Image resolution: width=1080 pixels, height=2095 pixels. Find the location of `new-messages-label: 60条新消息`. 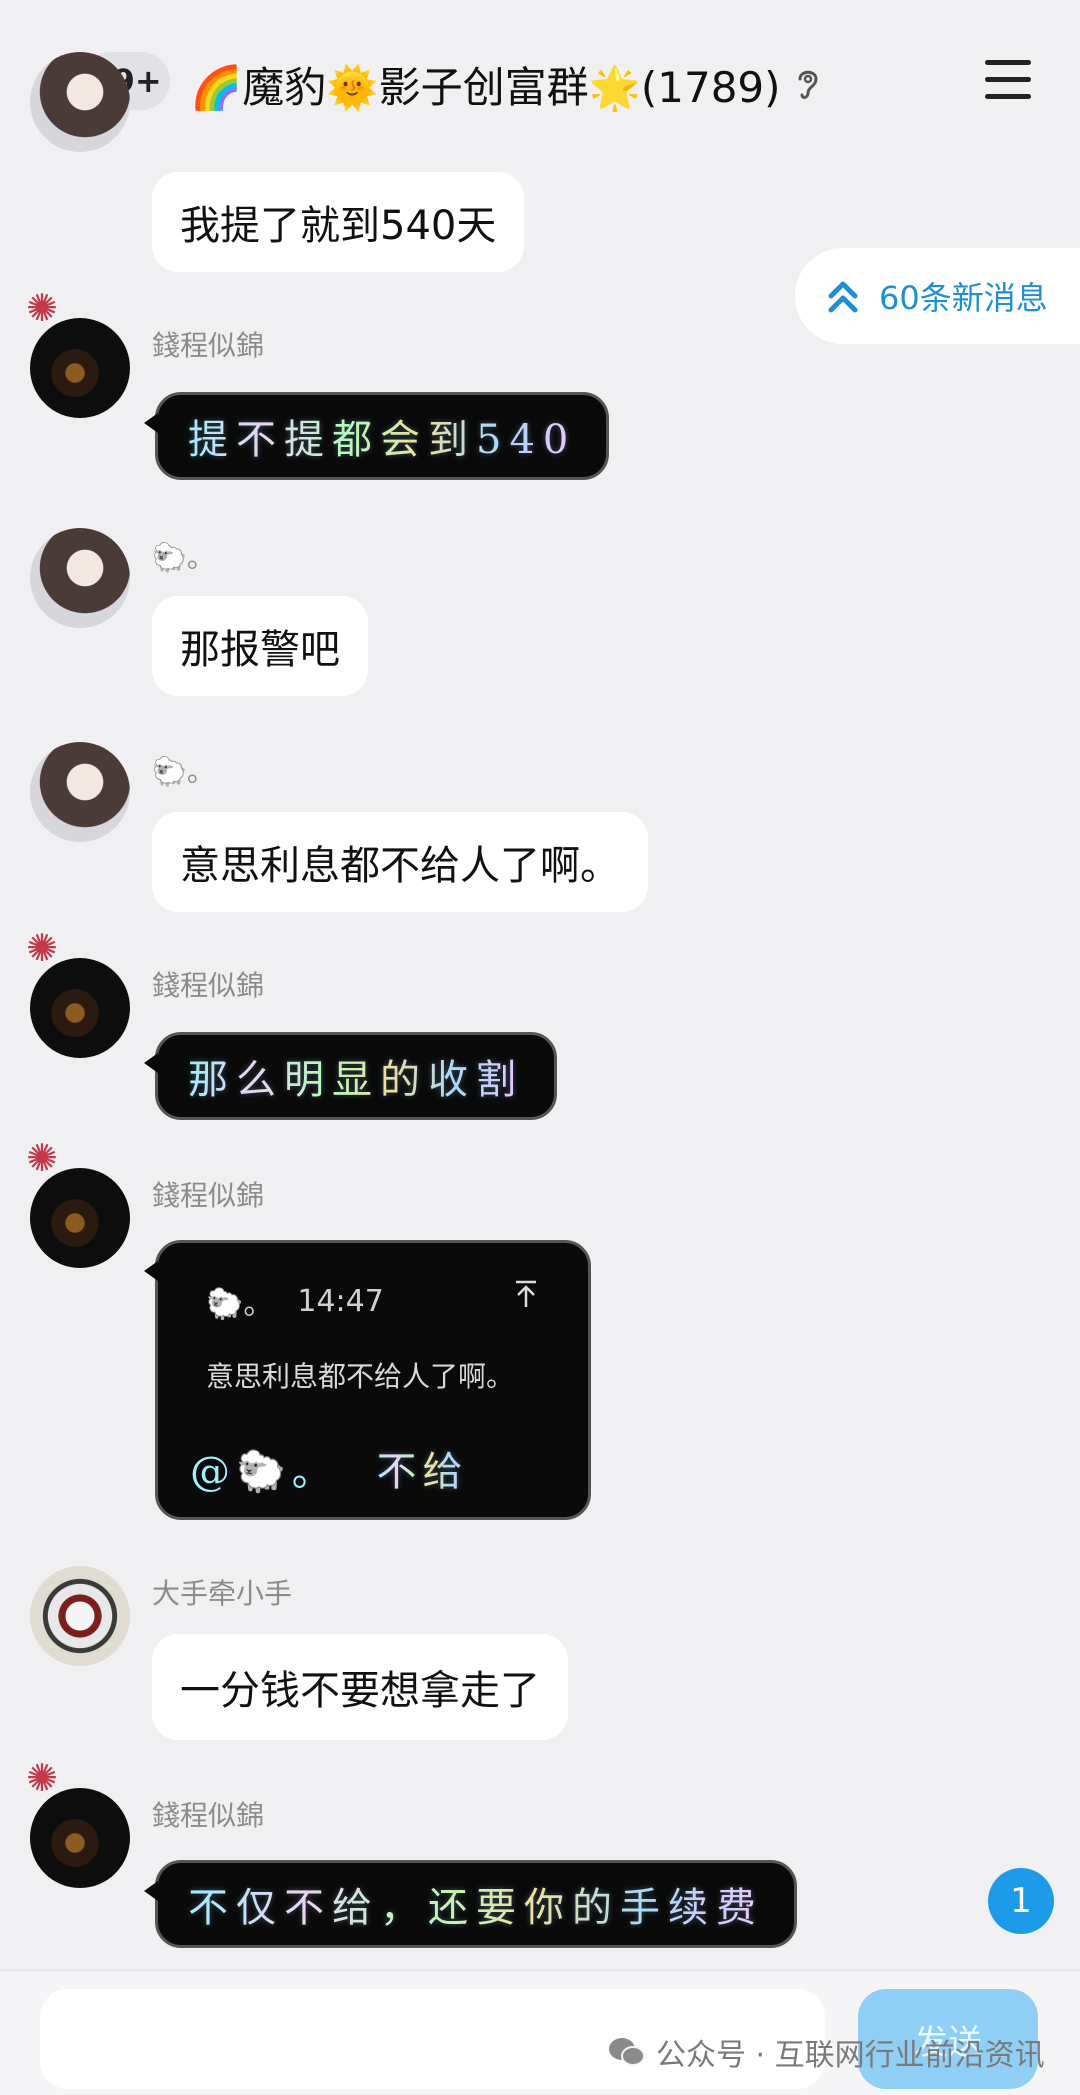

new-messages-label: 60条新消息 is located at coordinates (963, 298).